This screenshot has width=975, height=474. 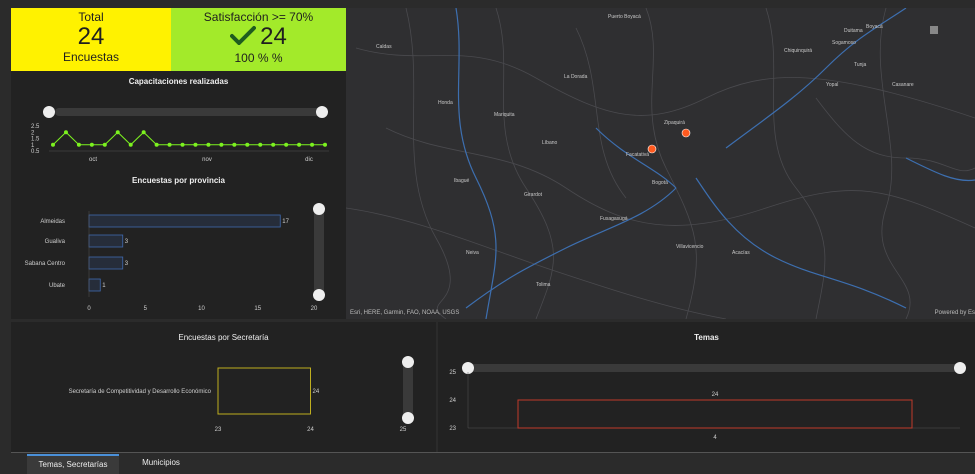 I want to click on capacitaciones-range-handle-left, so click(x=49, y=112).